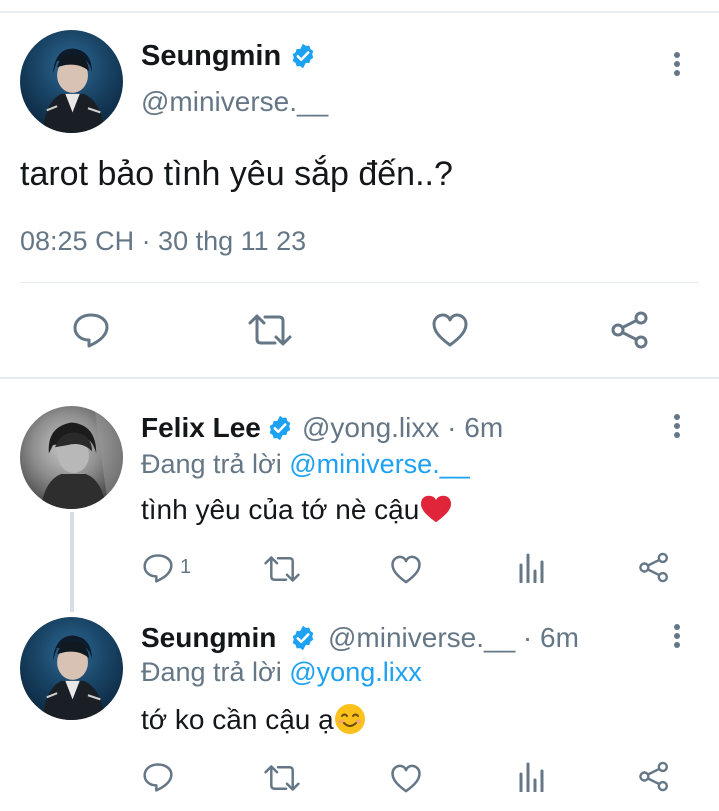  I want to click on reply-1-share-button, so click(654, 567).